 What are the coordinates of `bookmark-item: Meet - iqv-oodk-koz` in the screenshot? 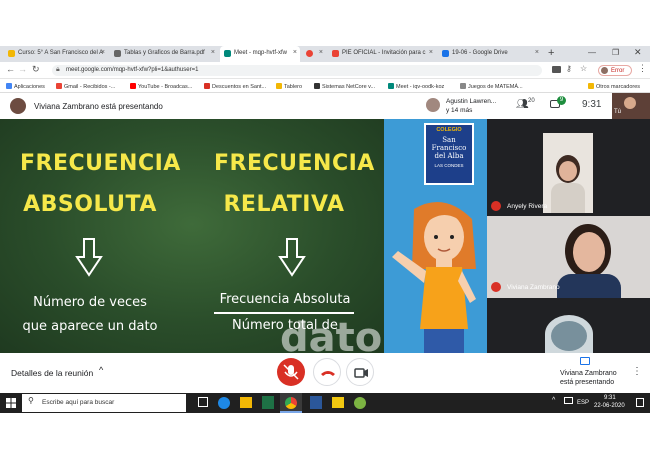 It's located at (416, 86).